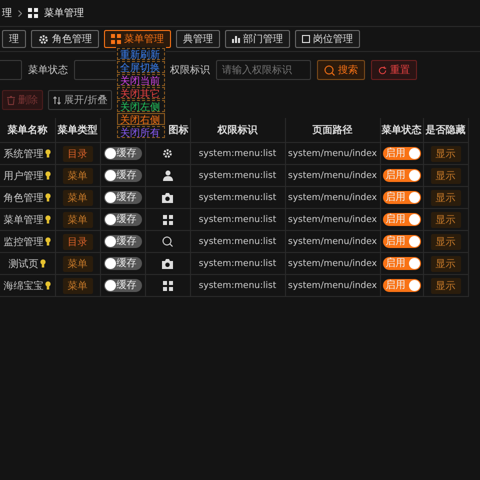  Describe the element at coordinates (23, 242) in the screenshot. I see `table-cell-text: 监控管理` at that location.